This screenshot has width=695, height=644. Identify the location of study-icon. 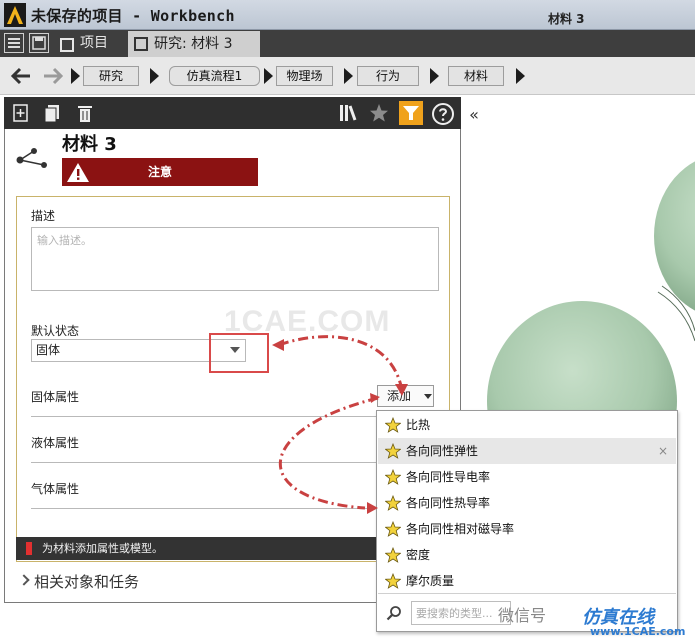
(141, 44).